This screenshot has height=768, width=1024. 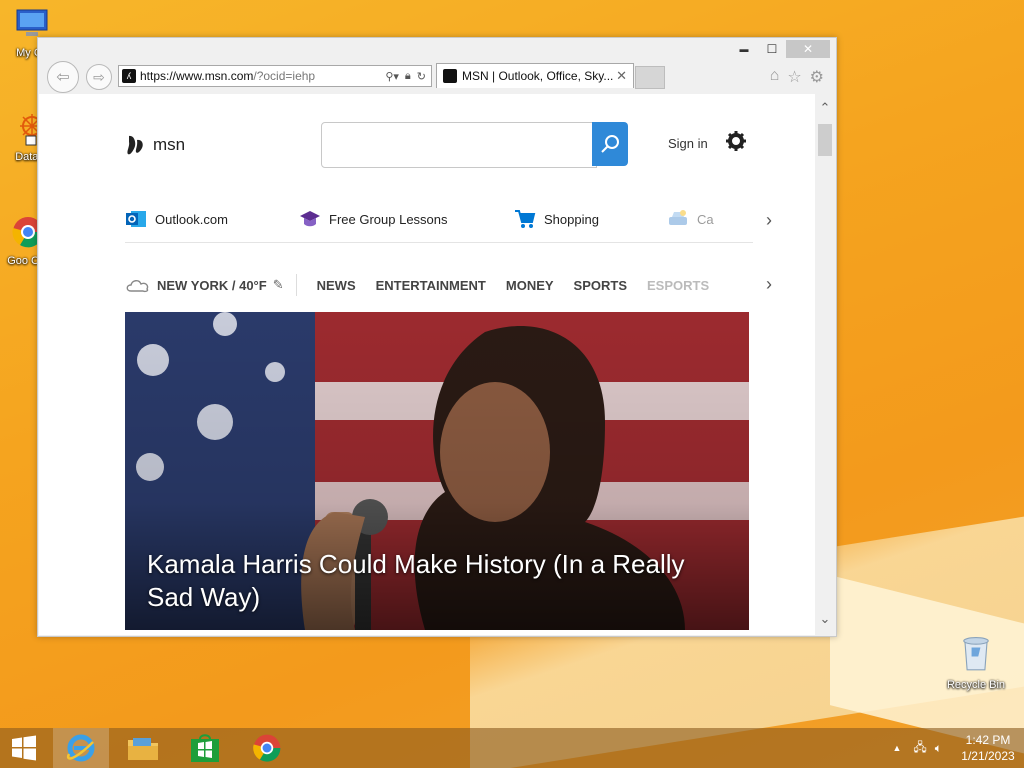 I want to click on volume-icon: 🔈︎, so click(x=938, y=748).